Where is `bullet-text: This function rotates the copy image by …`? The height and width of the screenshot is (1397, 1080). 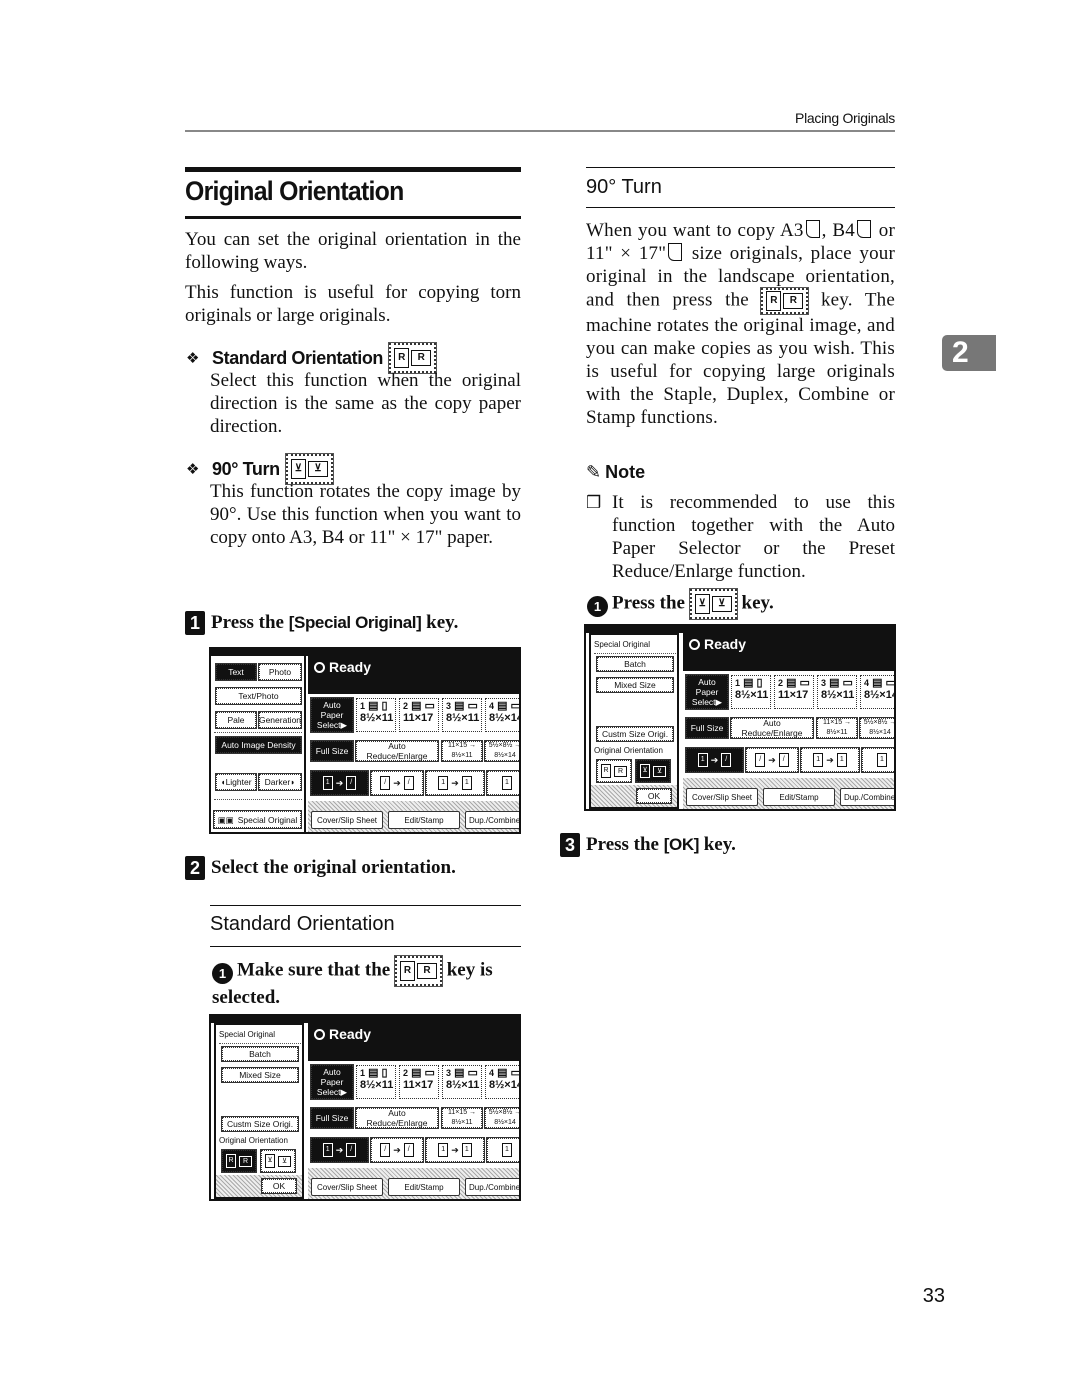 bullet-text: This function rotates the copy image by … is located at coordinates (365, 514).